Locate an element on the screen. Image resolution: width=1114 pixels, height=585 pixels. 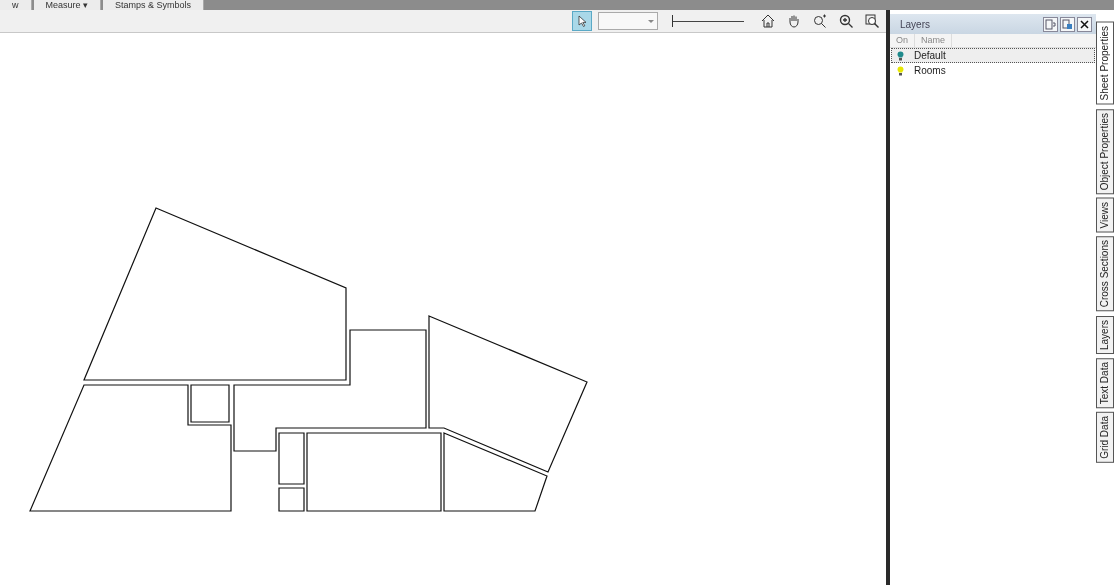
side-tab: Object Properties is located at coordinates (1105, 151).